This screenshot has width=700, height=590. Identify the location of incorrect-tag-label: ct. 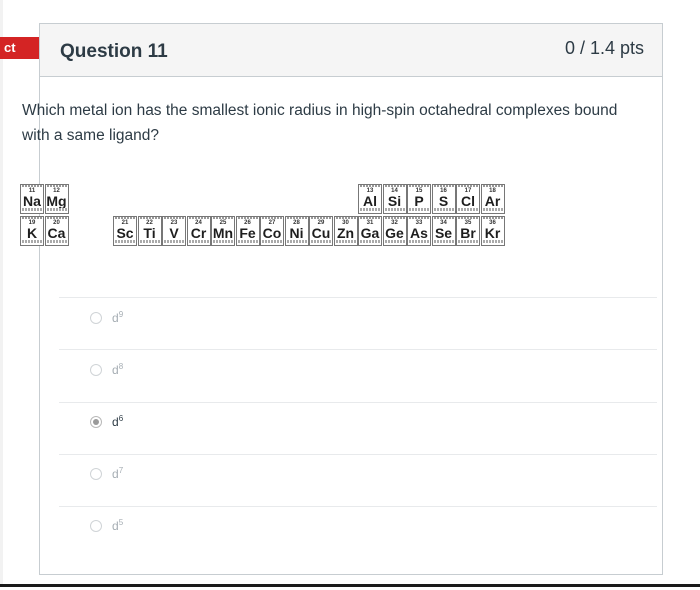
(10, 47).